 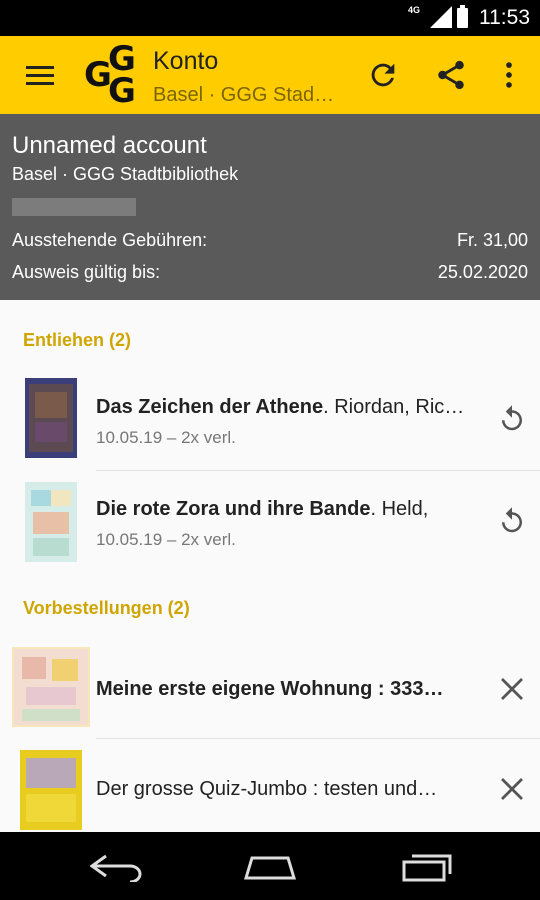 I want to click on card-valid-row: Ausweis gültig bis: 25.02.2020, so click(x=270, y=272).